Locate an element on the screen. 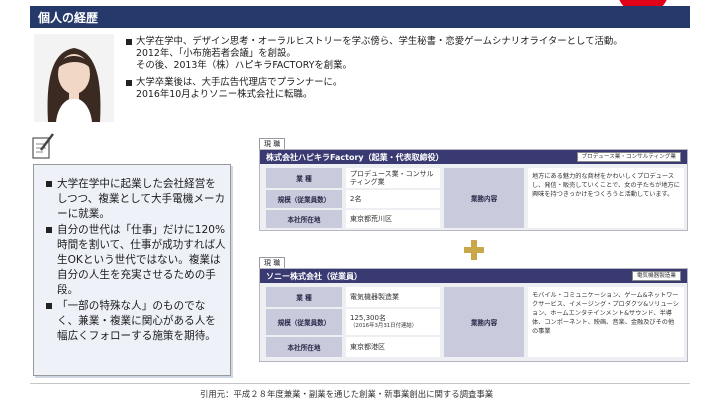 Image resolution: width=720 pixels, height=405 pixels. footer-divider is located at coordinates (360, 383).